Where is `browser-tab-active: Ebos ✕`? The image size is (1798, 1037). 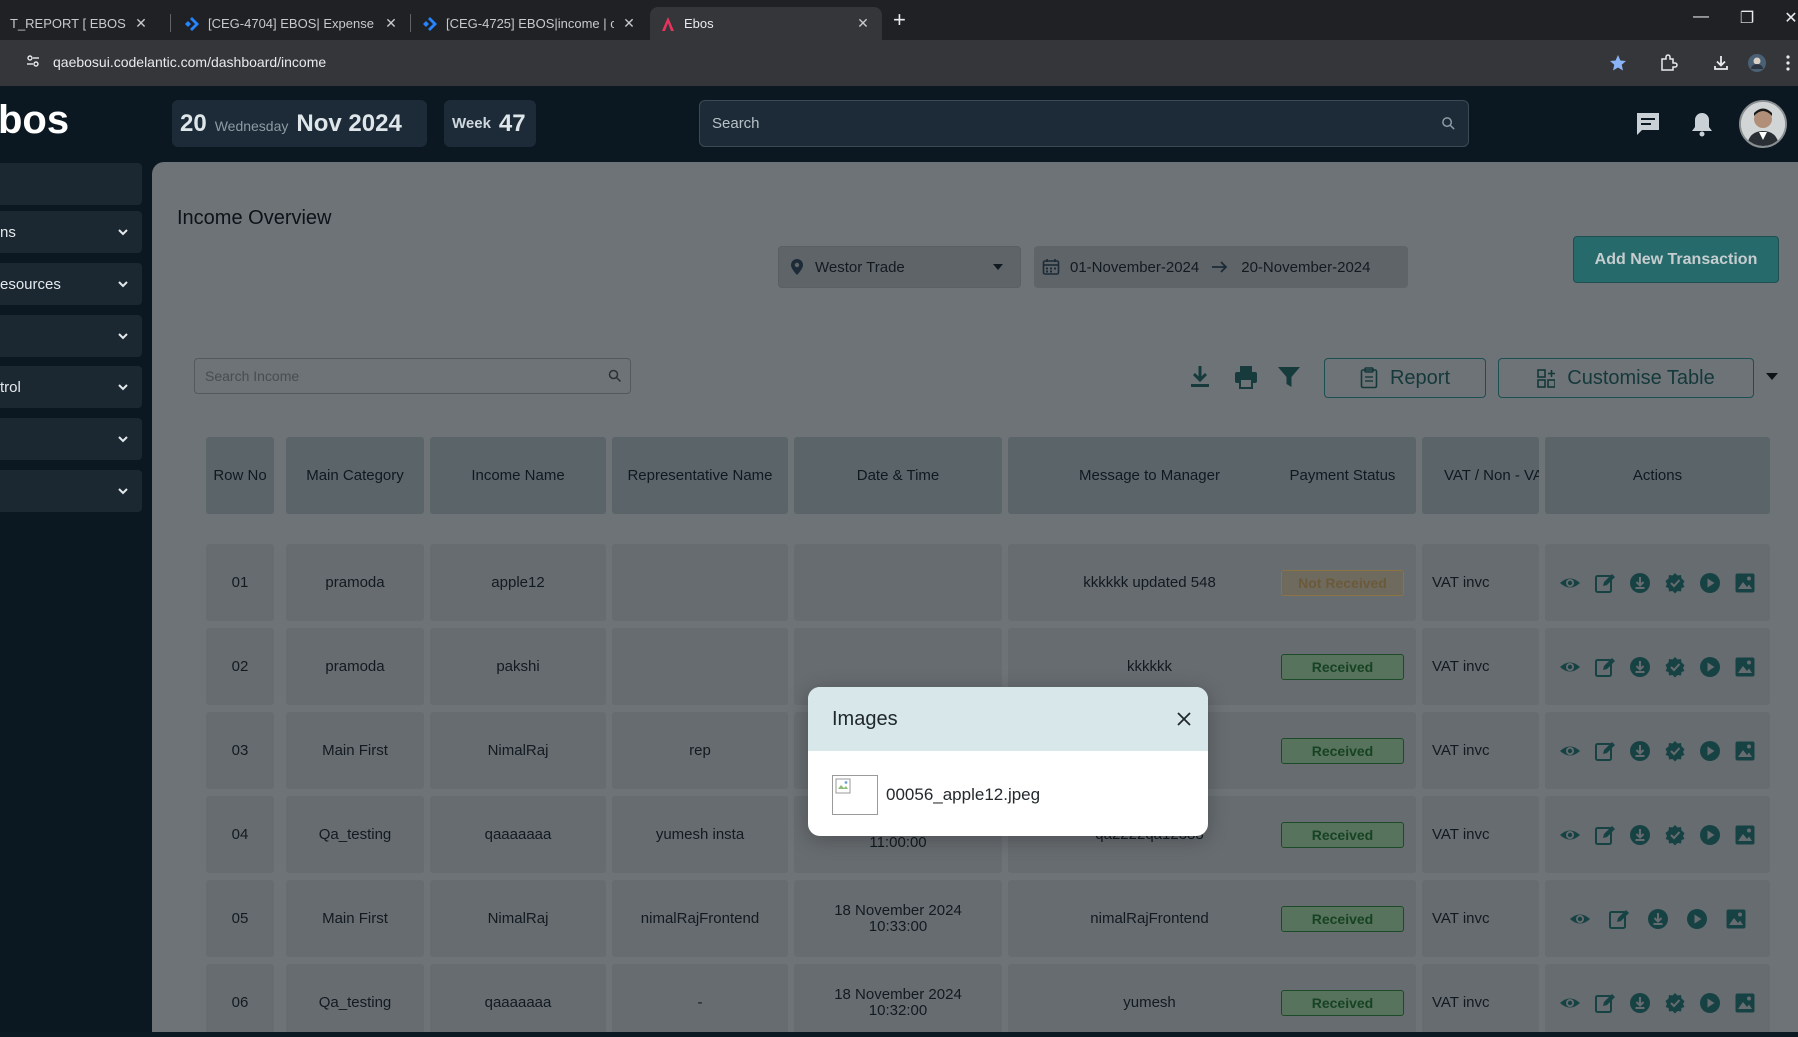
browser-tab-active: Ebos ✕ is located at coordinates (766, 23).